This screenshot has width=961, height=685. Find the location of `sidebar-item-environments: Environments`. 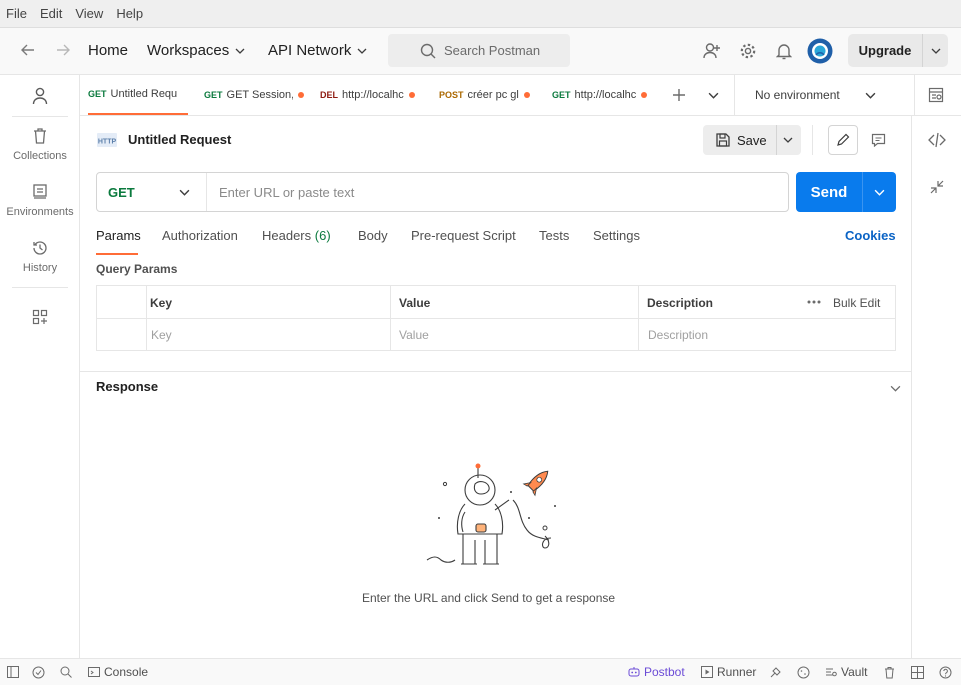

sidebar-item-environments: Environments is located at coordinates (40, 200).